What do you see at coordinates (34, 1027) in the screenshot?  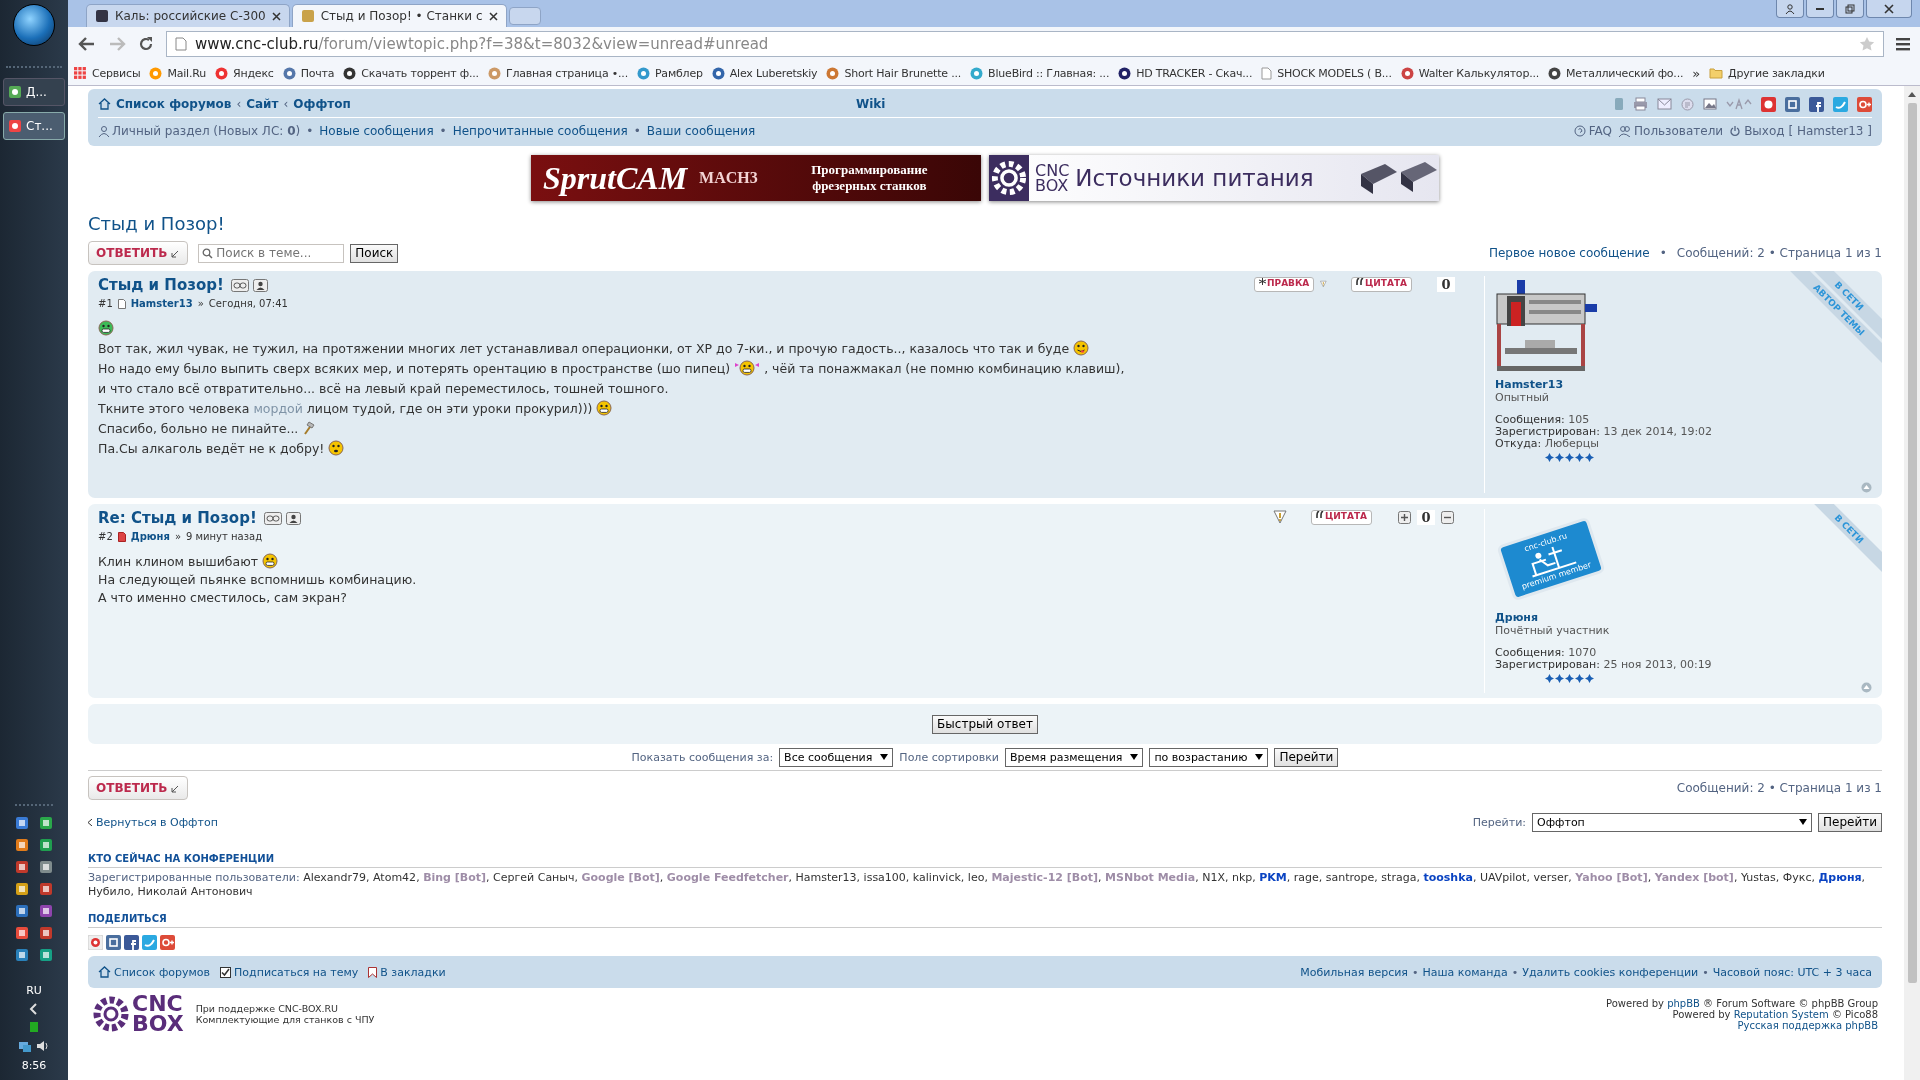 I see `battery-icon` at bounding box center [34, 1027].